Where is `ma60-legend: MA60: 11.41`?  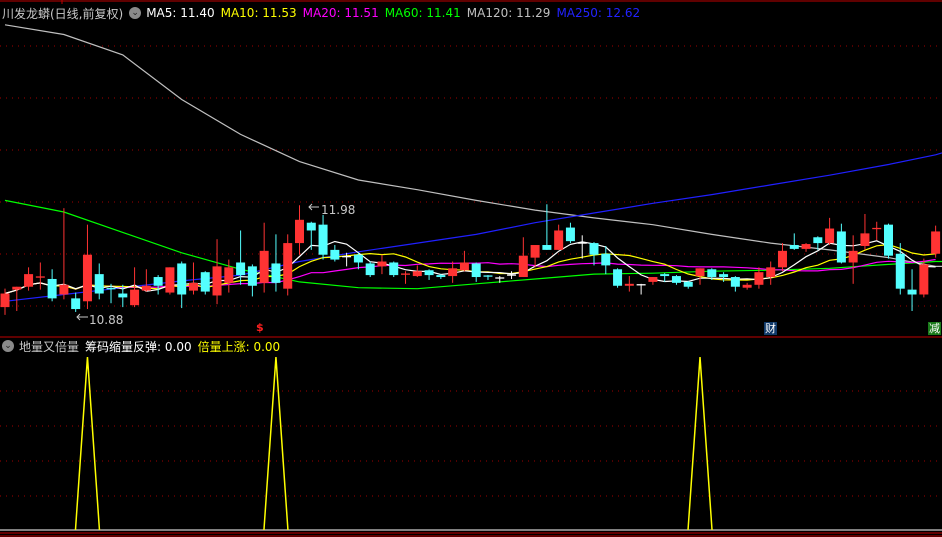
ma60-legend: MA60: 11.41 is located at coordinates (422, 13).